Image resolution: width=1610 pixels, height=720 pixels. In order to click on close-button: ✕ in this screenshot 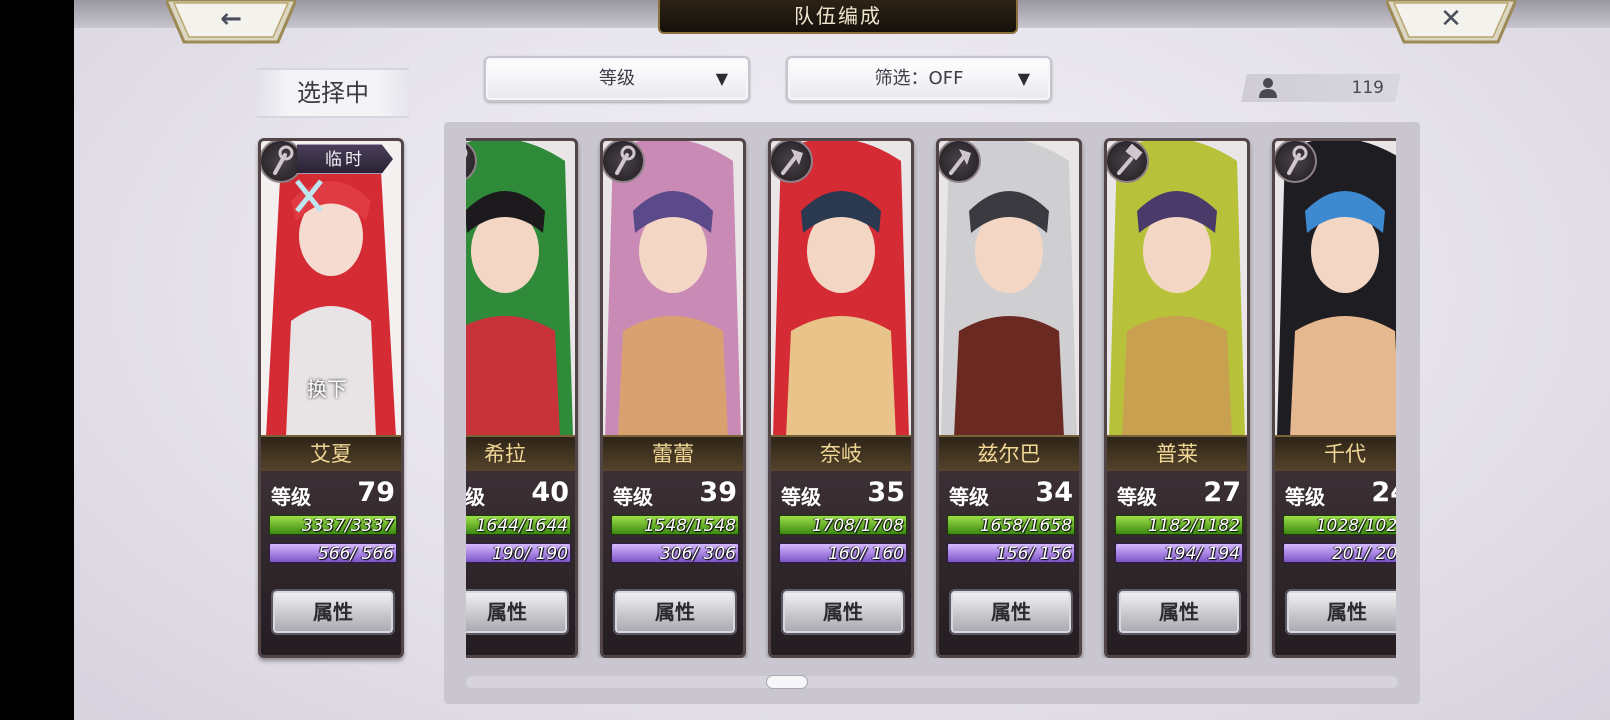, I will do `click(1451, 22)`.